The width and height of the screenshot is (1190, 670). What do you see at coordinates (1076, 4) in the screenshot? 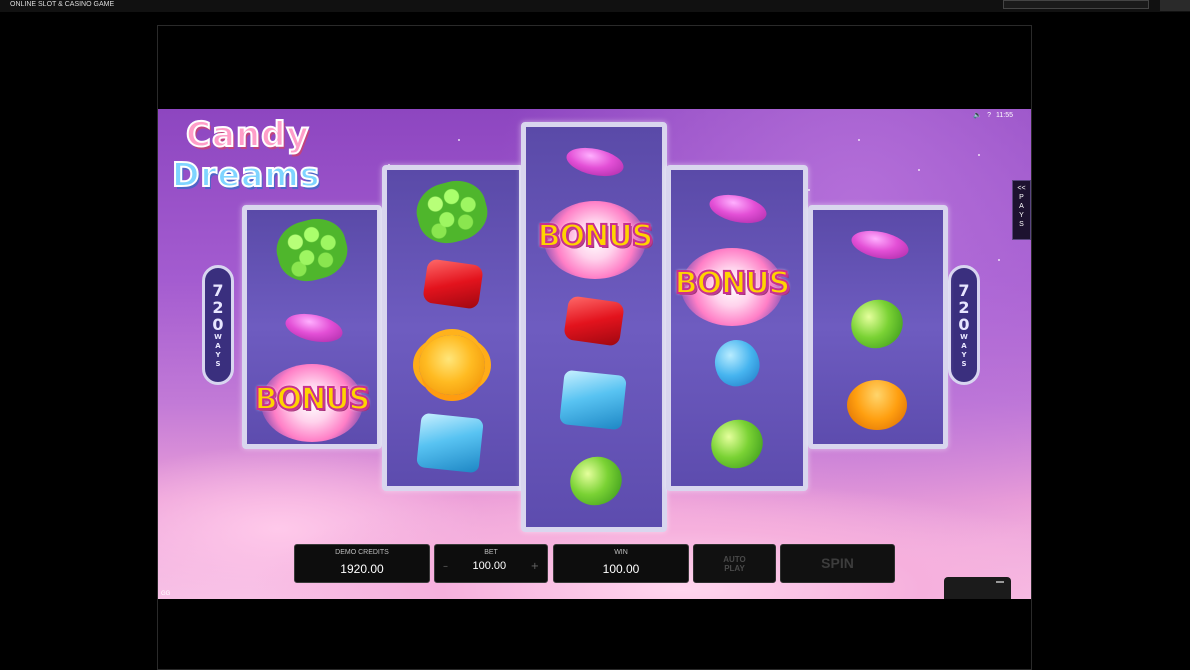
I see `top-search-box` at bounding box center [1076, 4].